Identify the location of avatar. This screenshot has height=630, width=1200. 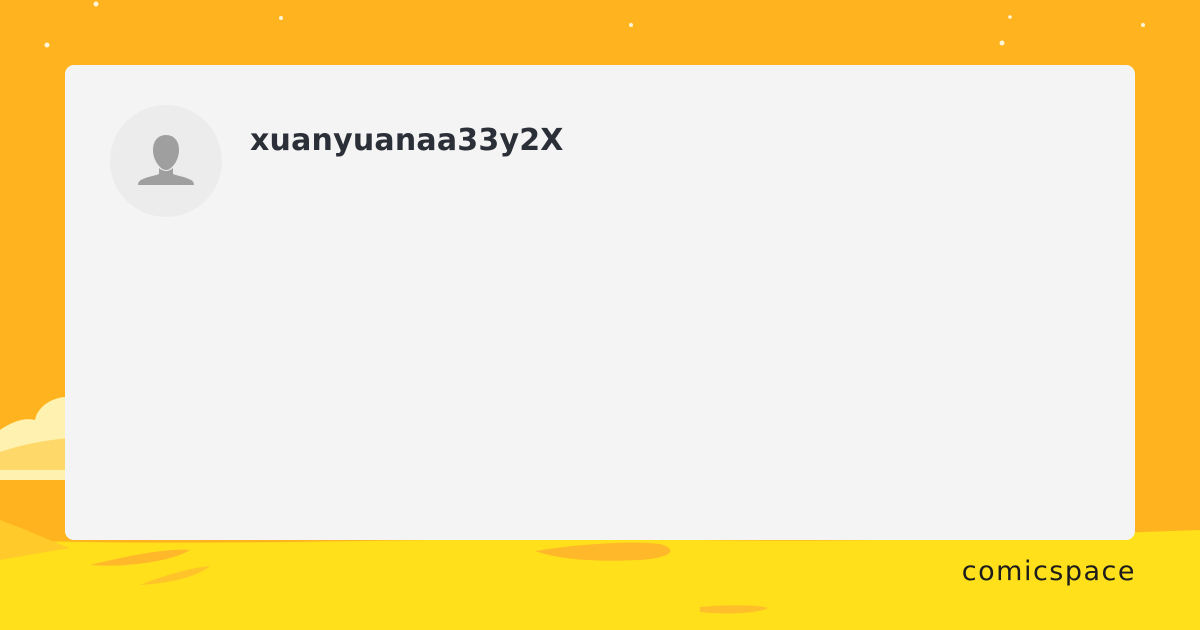
(166, 161).